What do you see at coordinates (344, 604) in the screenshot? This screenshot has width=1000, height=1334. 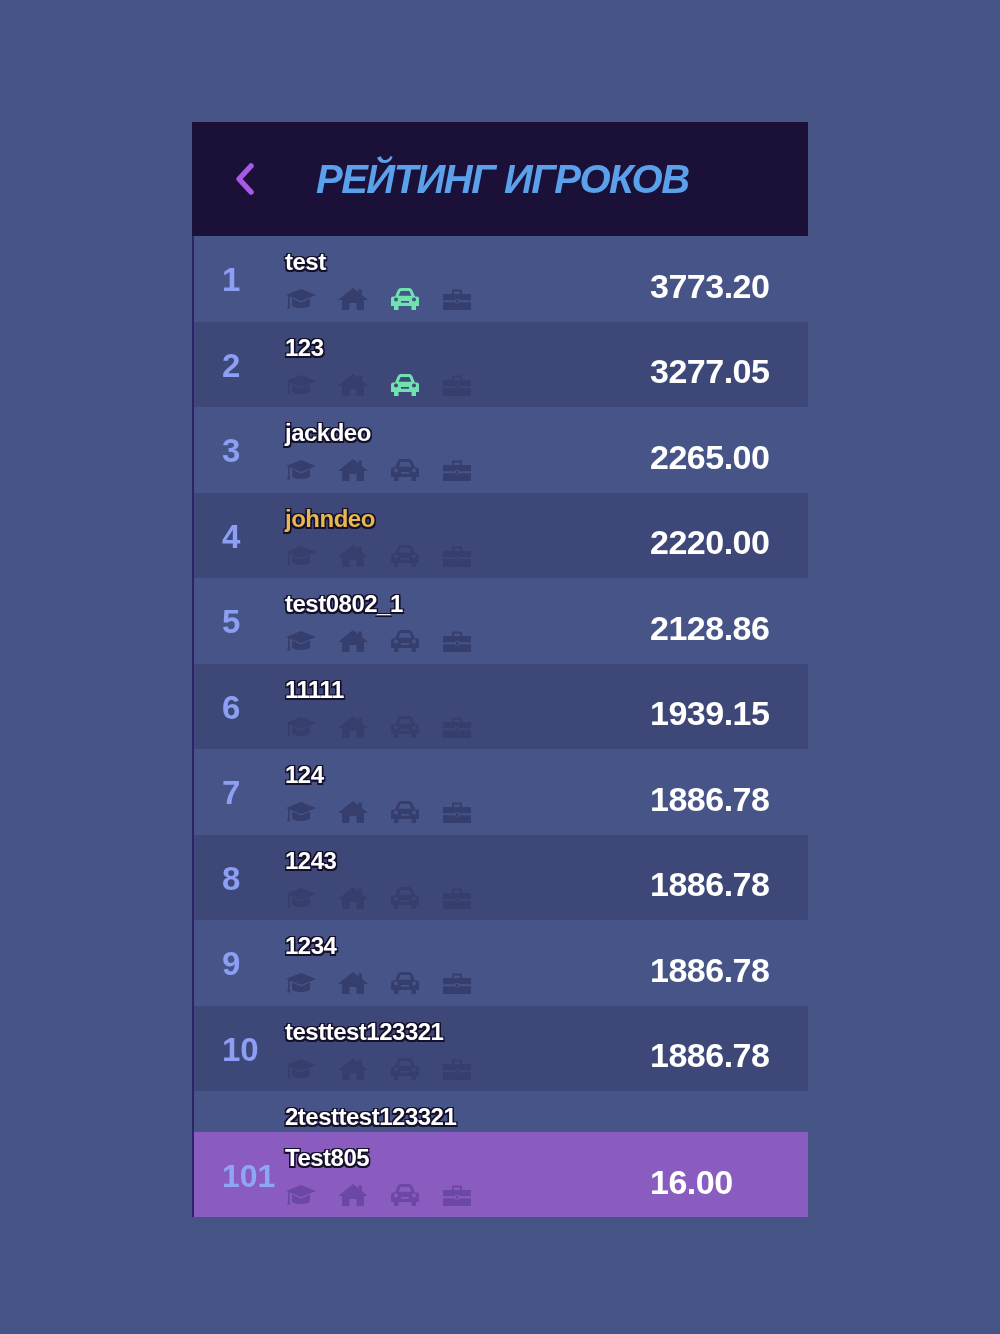 I see `player-name: test0802_1` at bounding box center [344, 604].